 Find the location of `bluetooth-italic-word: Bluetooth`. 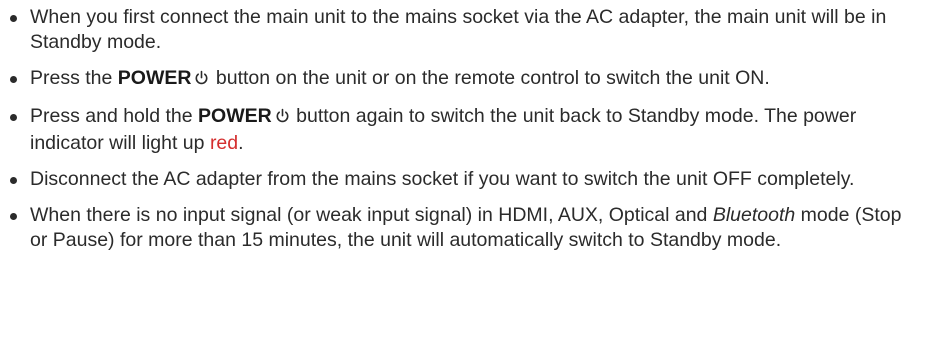

bluetooth-italic-word: Bluetooth is located at coordinates (754, 215).